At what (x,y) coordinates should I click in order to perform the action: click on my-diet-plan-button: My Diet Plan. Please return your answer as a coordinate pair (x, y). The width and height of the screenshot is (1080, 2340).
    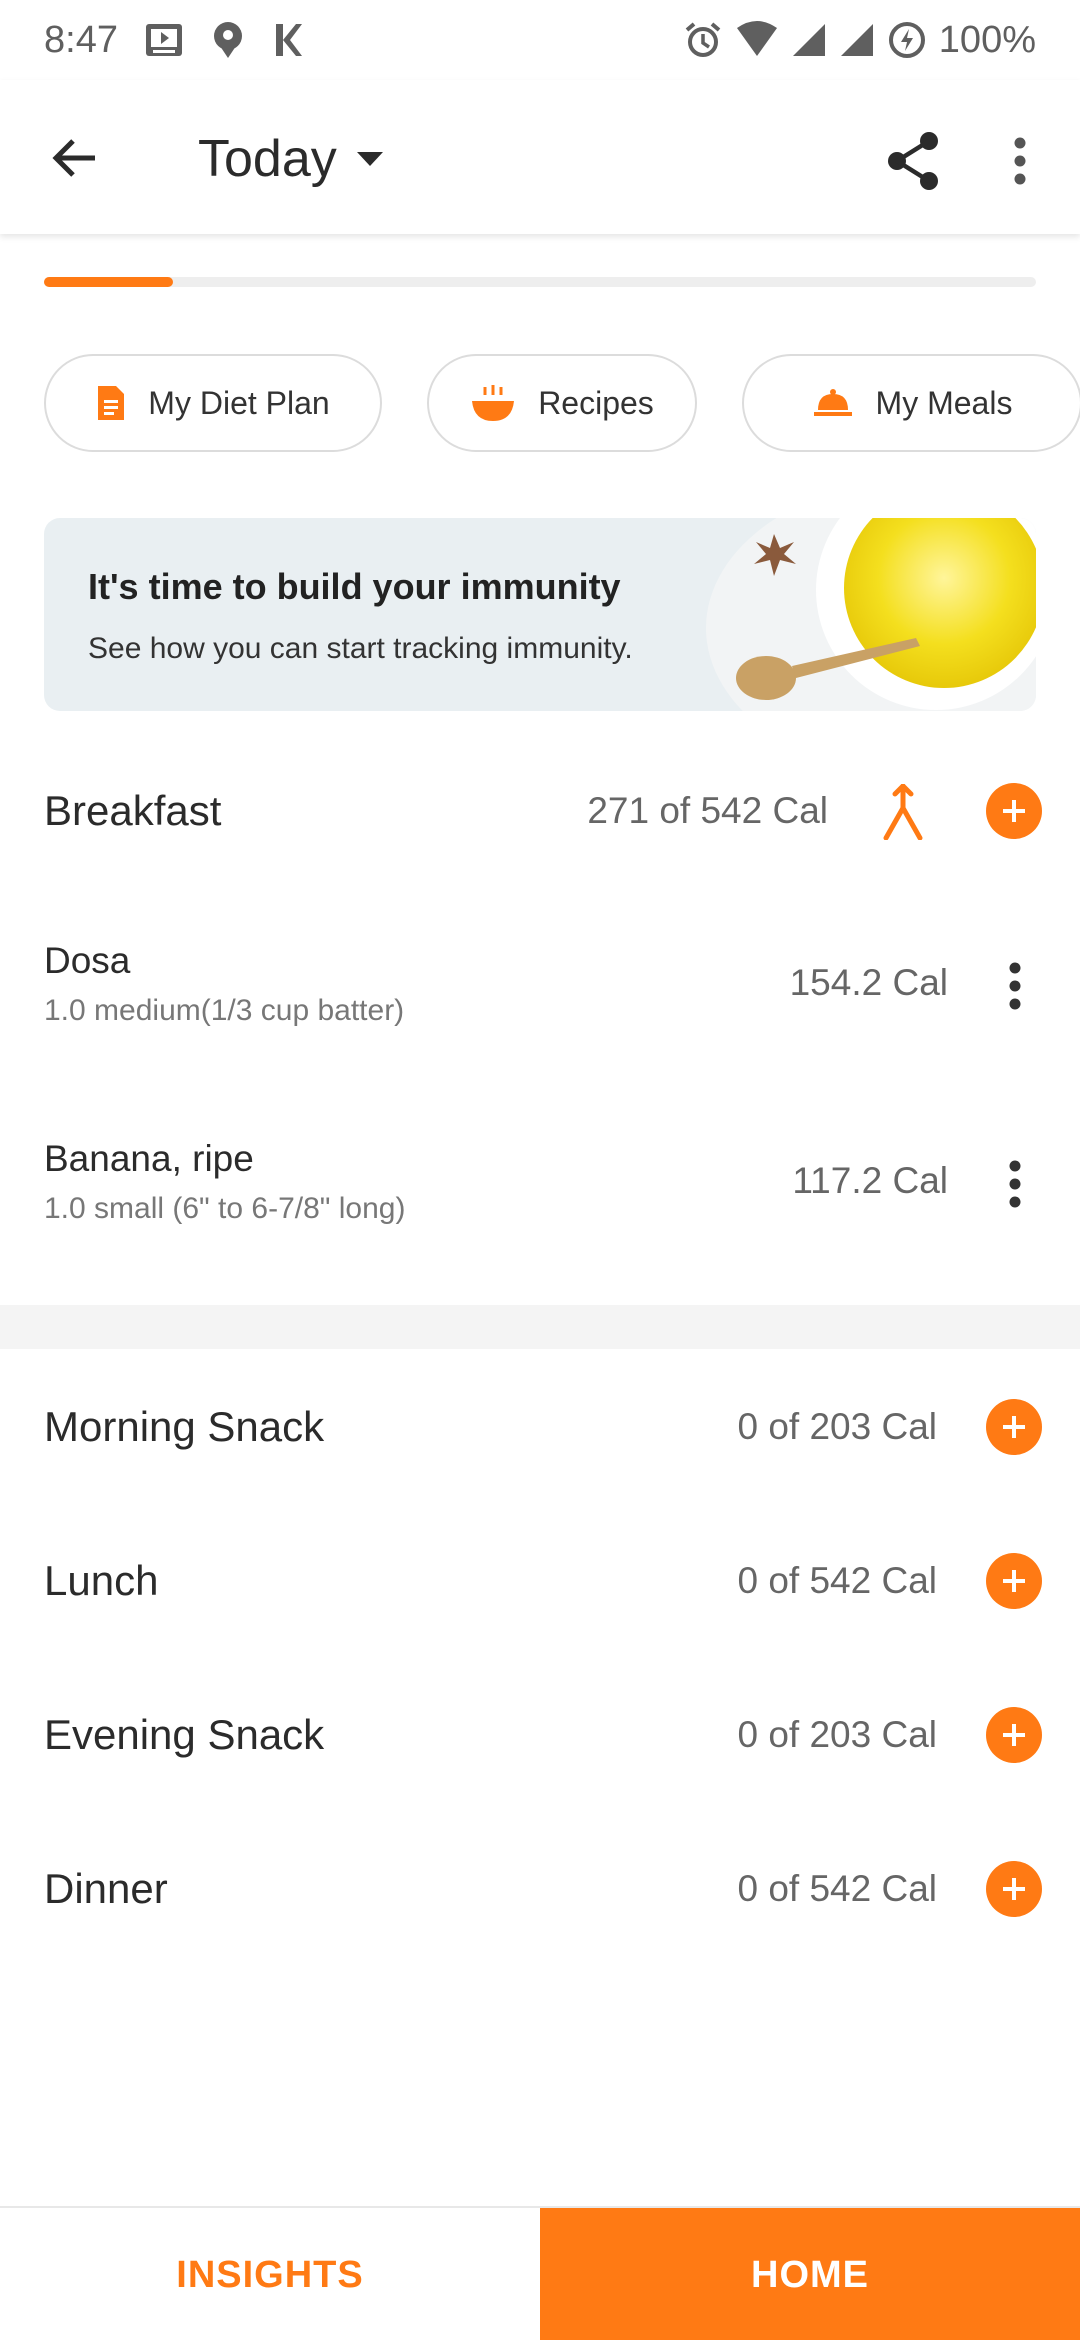
    Looking at the image, I should click on (213, 403).